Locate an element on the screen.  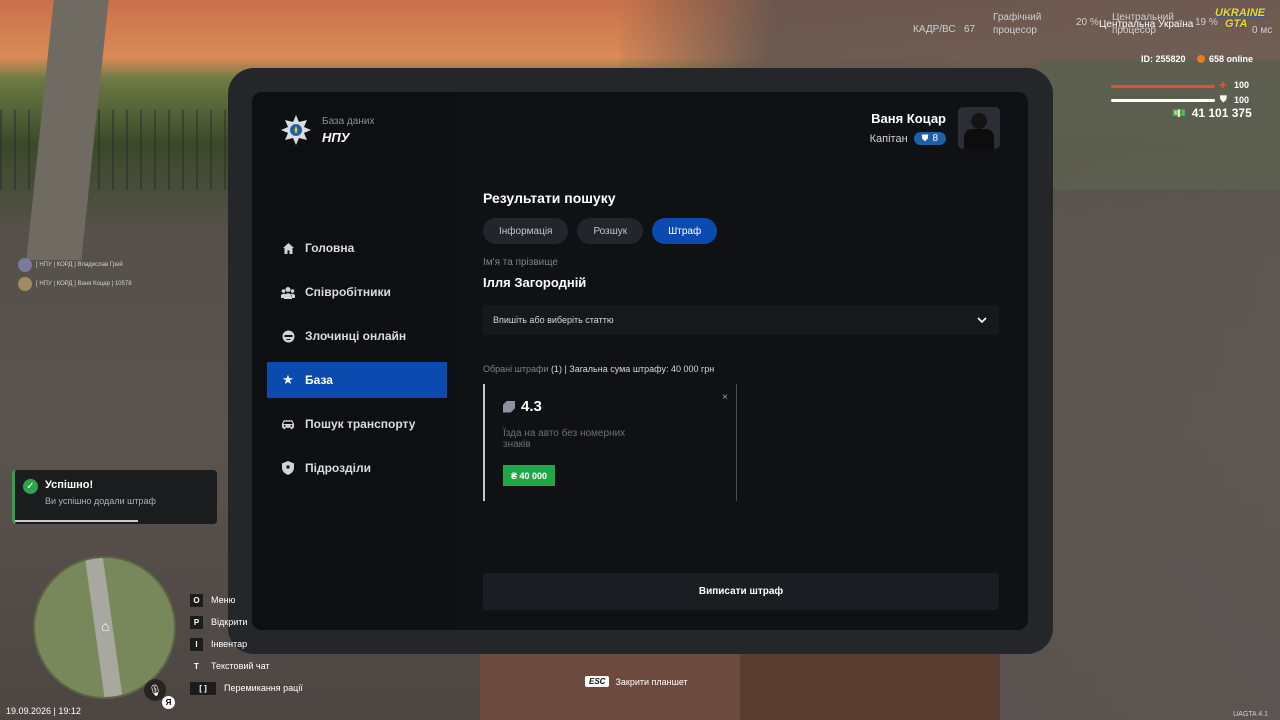
online-count: 658 online is located at coordinates (1225, 59).